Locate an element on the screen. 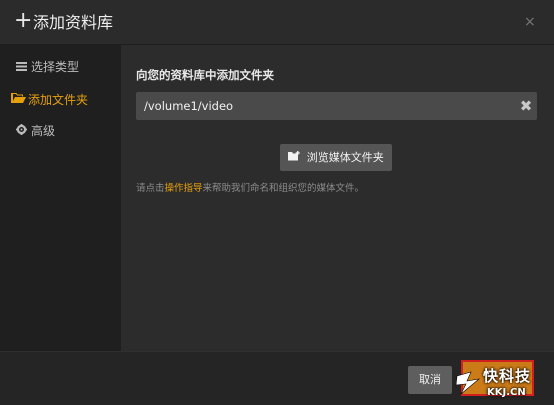  sidebar-item-advanced: 高级 is located at coordinates (34, 131).